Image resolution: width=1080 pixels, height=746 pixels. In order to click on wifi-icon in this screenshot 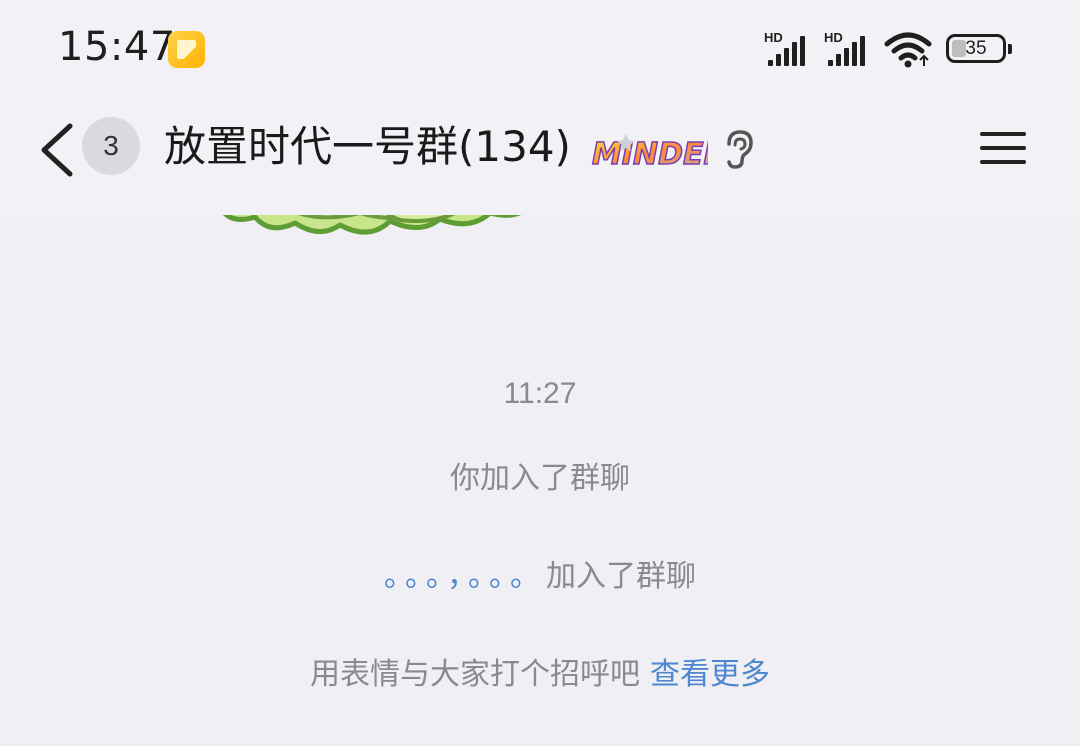, I will do `click(908, 50)`.